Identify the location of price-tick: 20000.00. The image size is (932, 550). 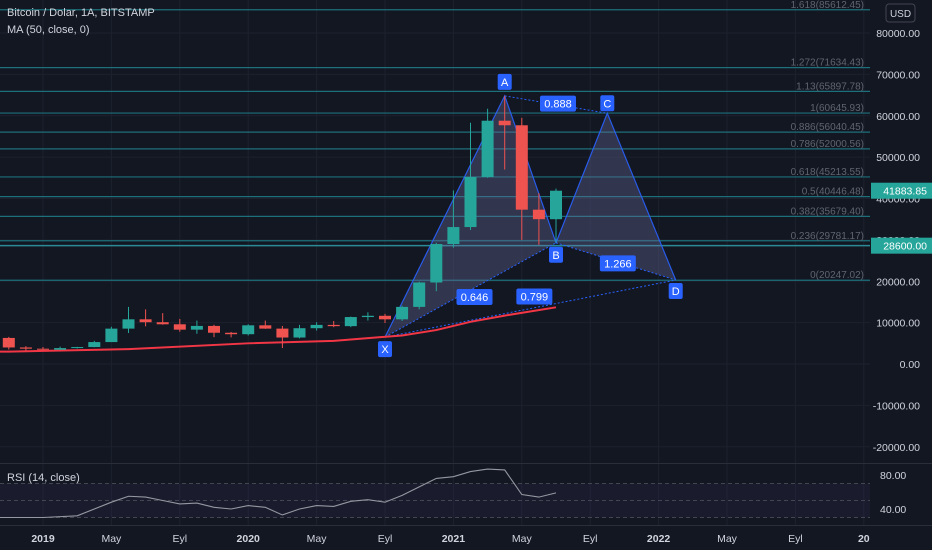
(898, 282).